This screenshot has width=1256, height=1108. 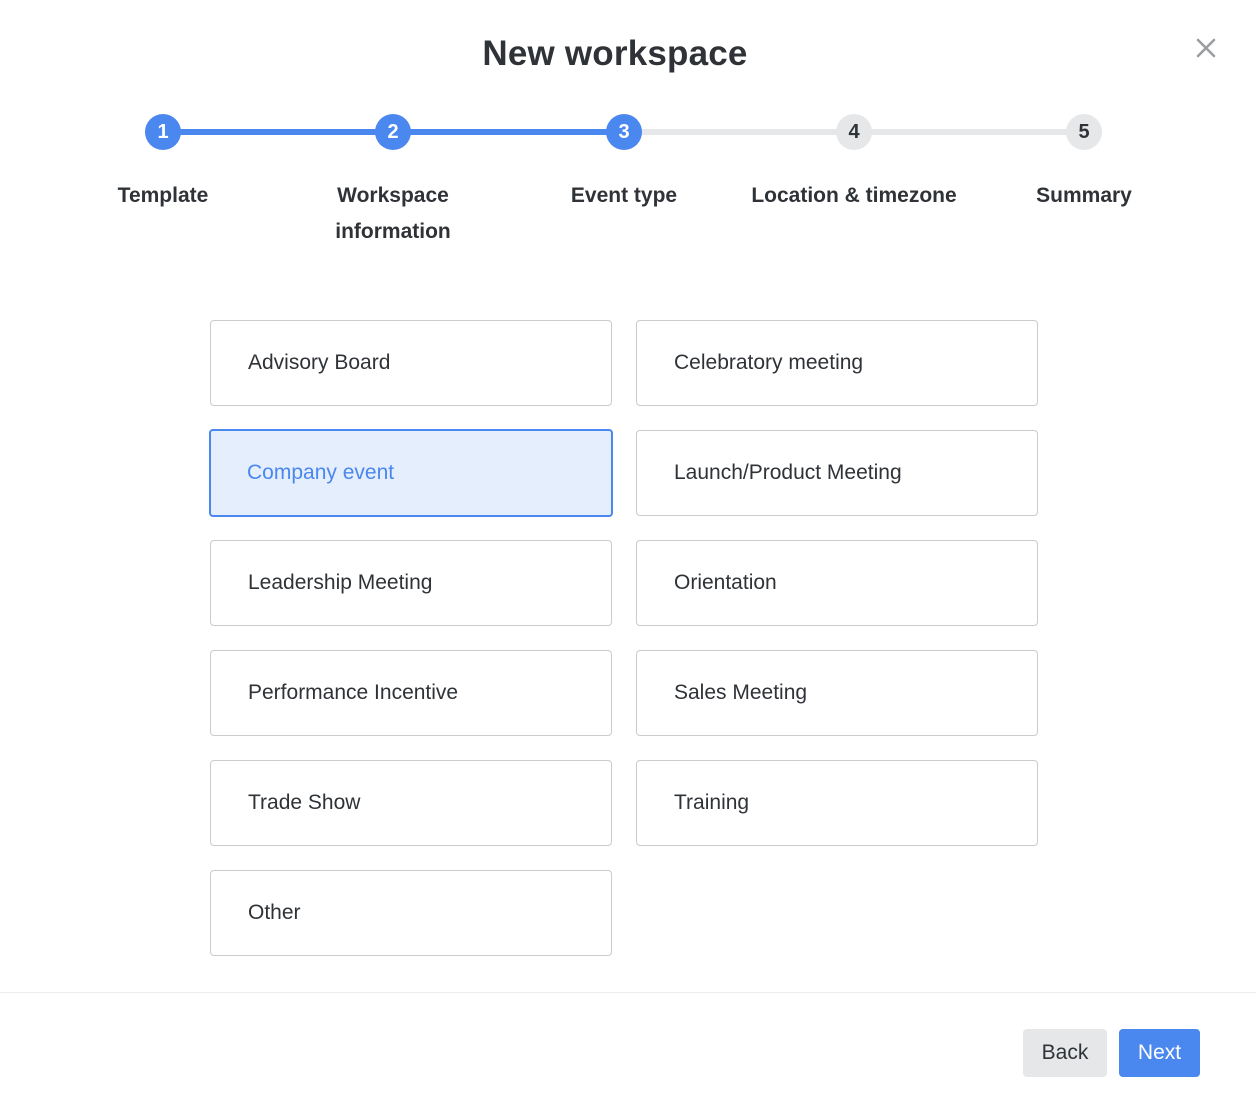 What do you see at coordinates (411, 473) in the screenshot?
I see `option-company-event: Company event` at bounding box center [411, 473].